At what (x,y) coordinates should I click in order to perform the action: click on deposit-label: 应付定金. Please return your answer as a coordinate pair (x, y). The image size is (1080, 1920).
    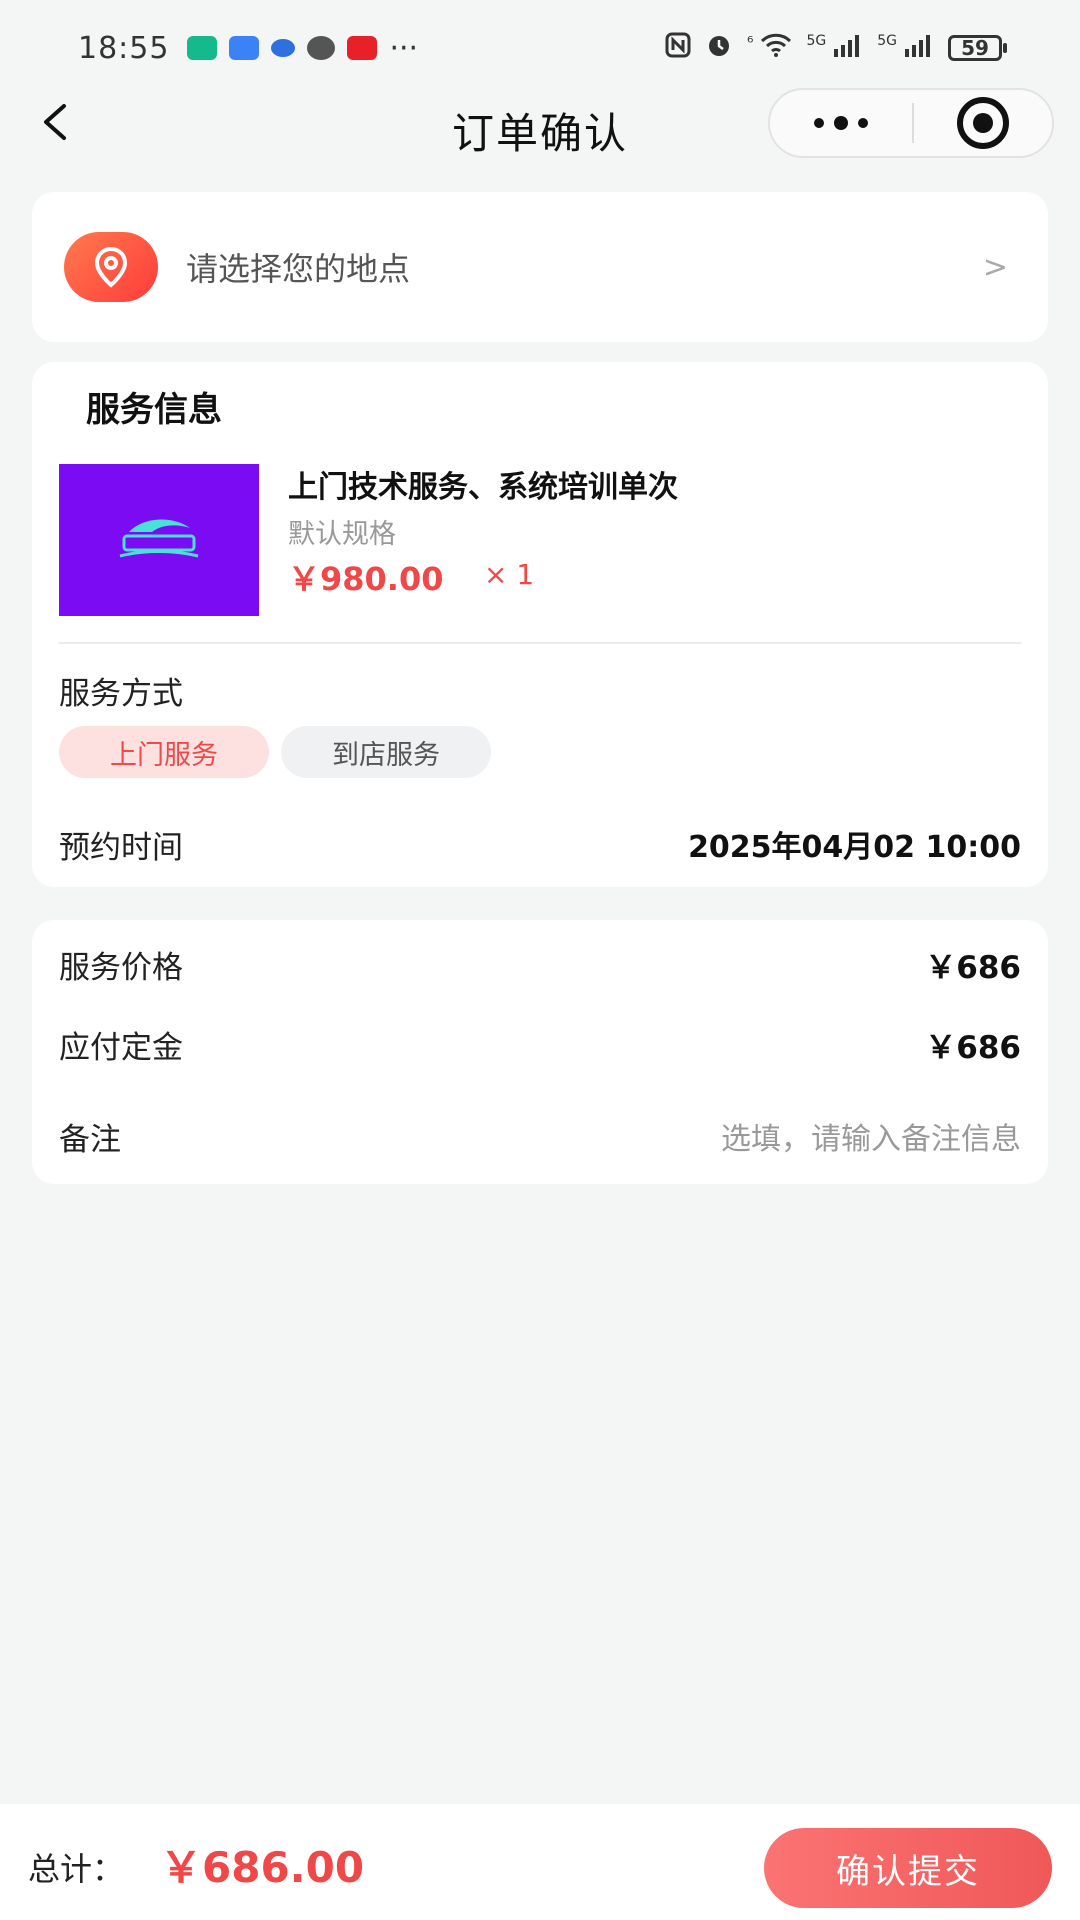
    Looking at the image, I should click on (121, 1048).